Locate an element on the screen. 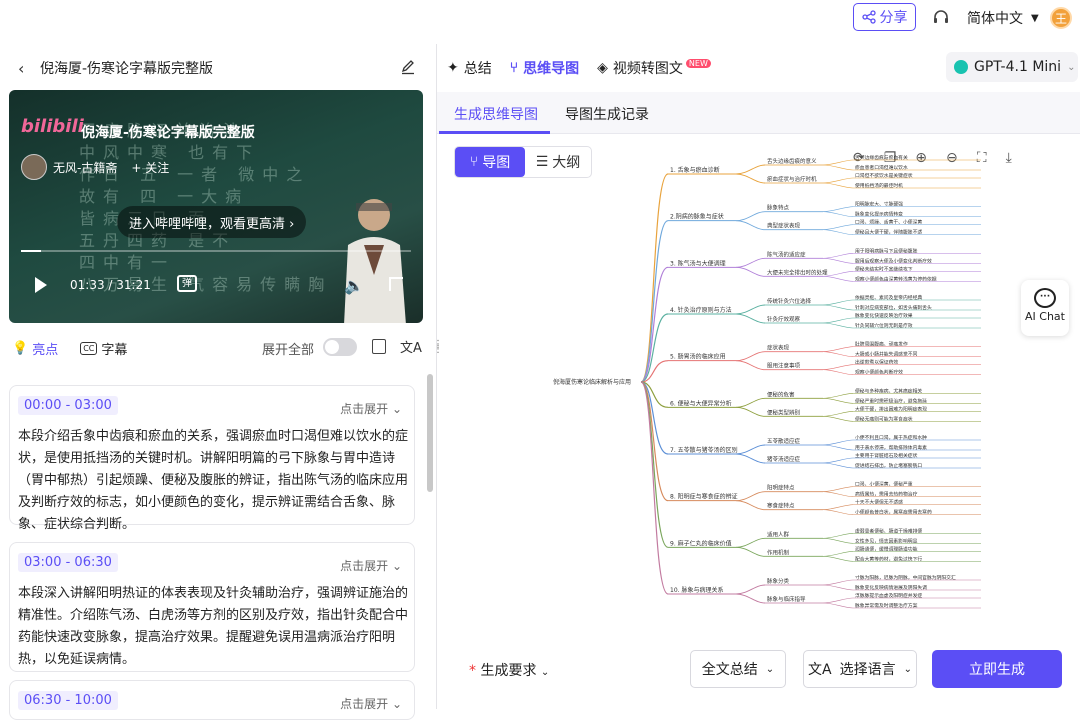 This screenshot has height=720, width=1080. card-time: 00:00 - 03:00 is located at coordinates (68, 405).